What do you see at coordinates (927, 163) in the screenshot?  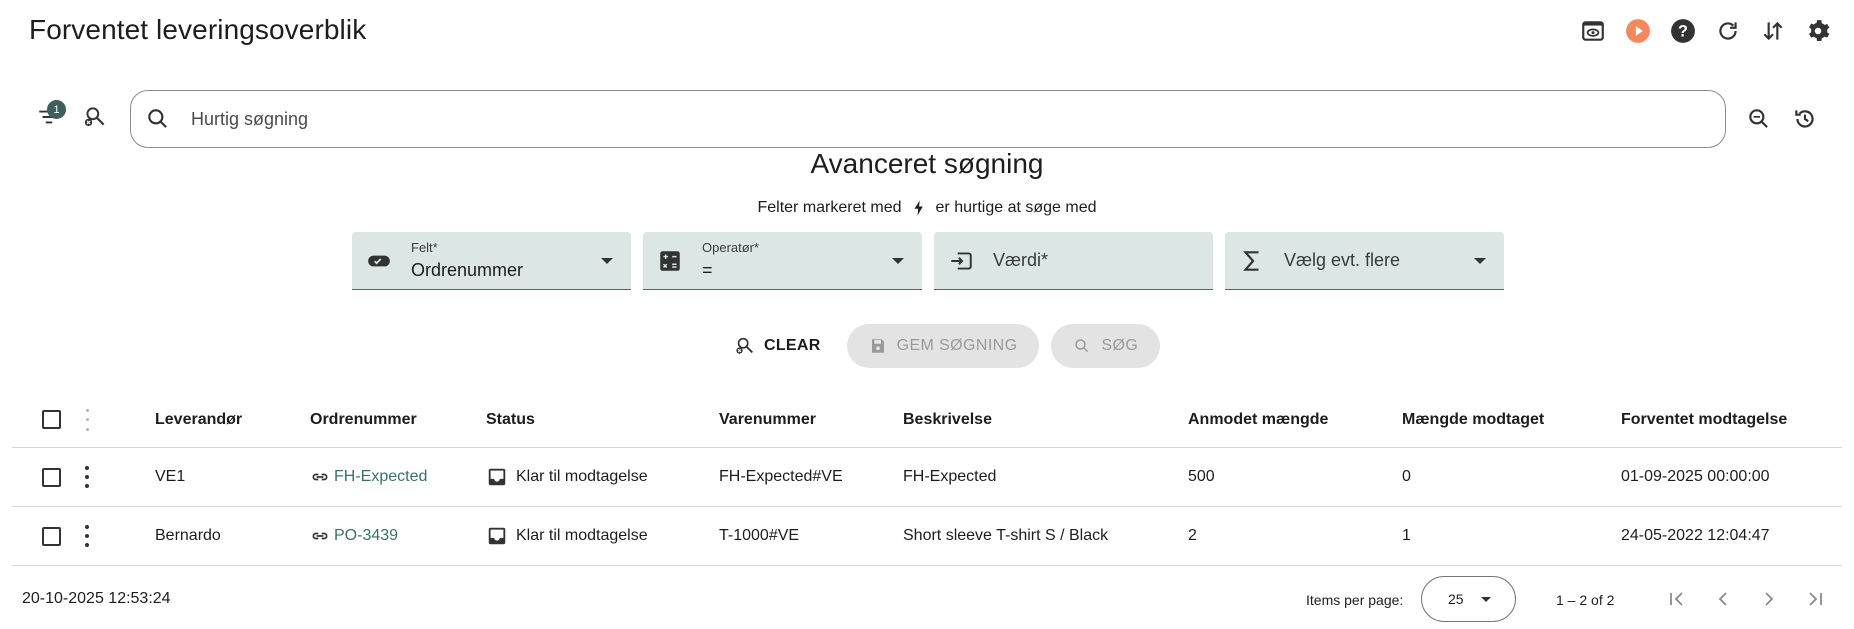 I see `advanced-search-title: Avanceret søgning` at bounding box center [927, 163].